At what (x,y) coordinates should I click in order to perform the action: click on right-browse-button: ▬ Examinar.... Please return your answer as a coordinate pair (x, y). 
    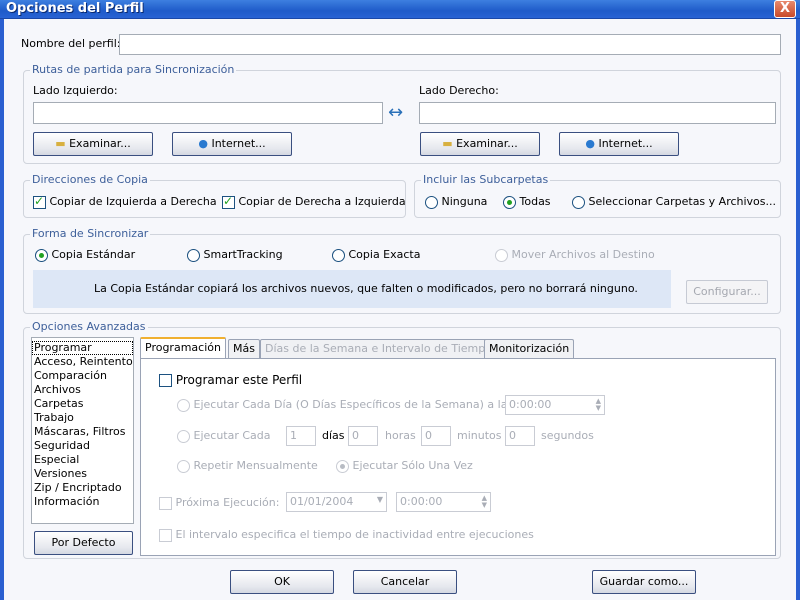
    Looking at the image, I should click on (480, 144).